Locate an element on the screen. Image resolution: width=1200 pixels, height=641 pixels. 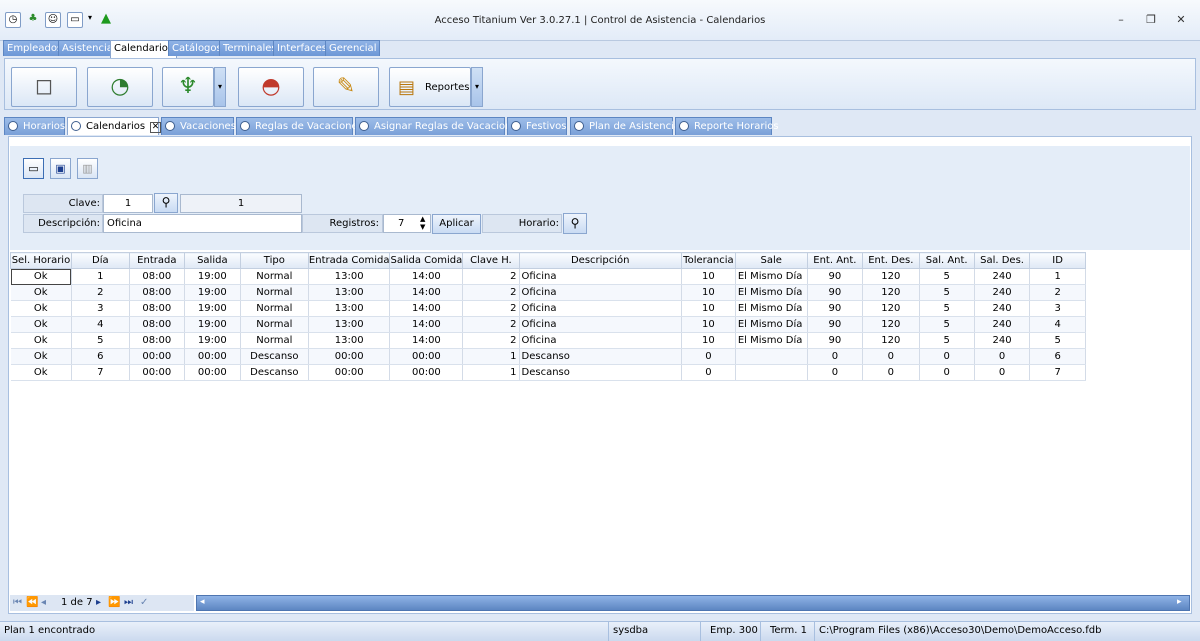
tab-catalogos: Catálogos is located at coordinates (197, 48).